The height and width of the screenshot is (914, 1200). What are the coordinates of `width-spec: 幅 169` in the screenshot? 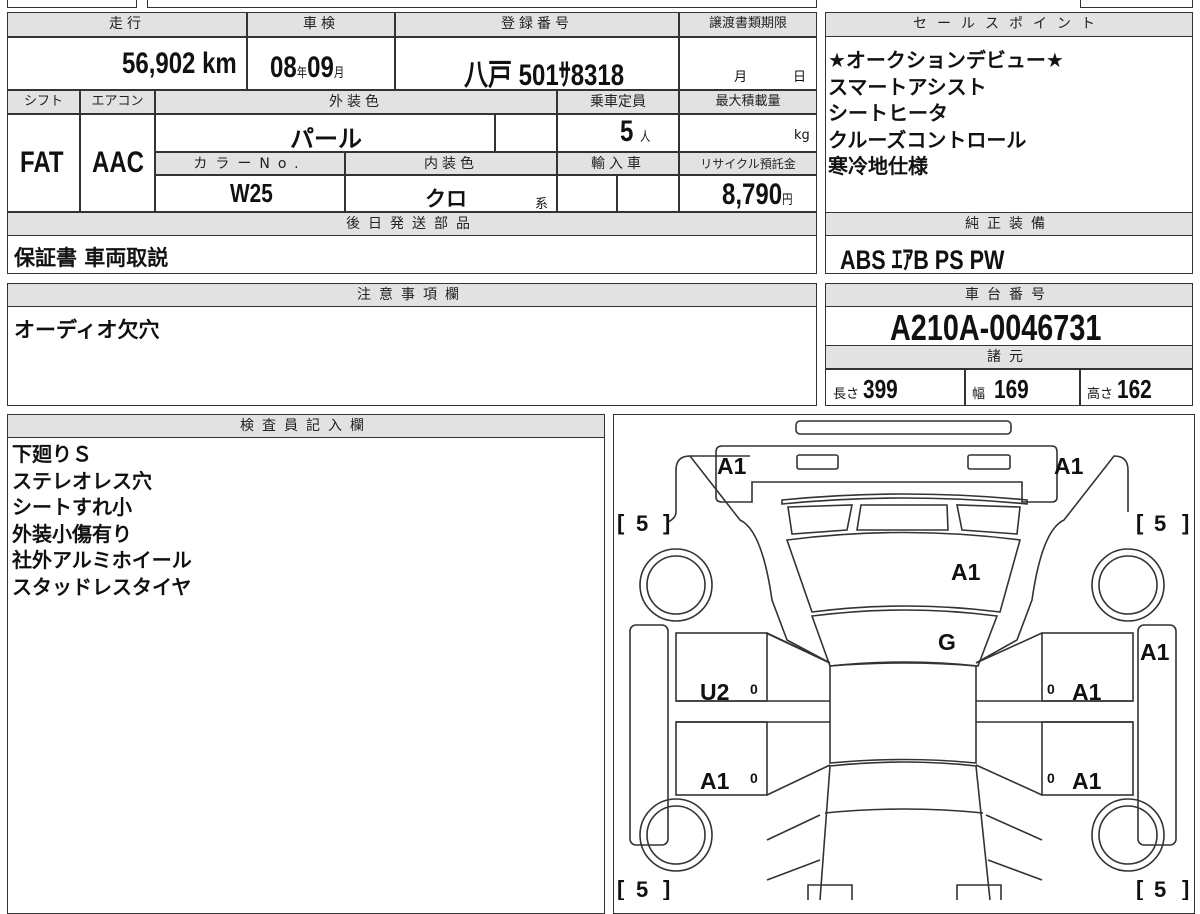 It's located at (1000, 389).